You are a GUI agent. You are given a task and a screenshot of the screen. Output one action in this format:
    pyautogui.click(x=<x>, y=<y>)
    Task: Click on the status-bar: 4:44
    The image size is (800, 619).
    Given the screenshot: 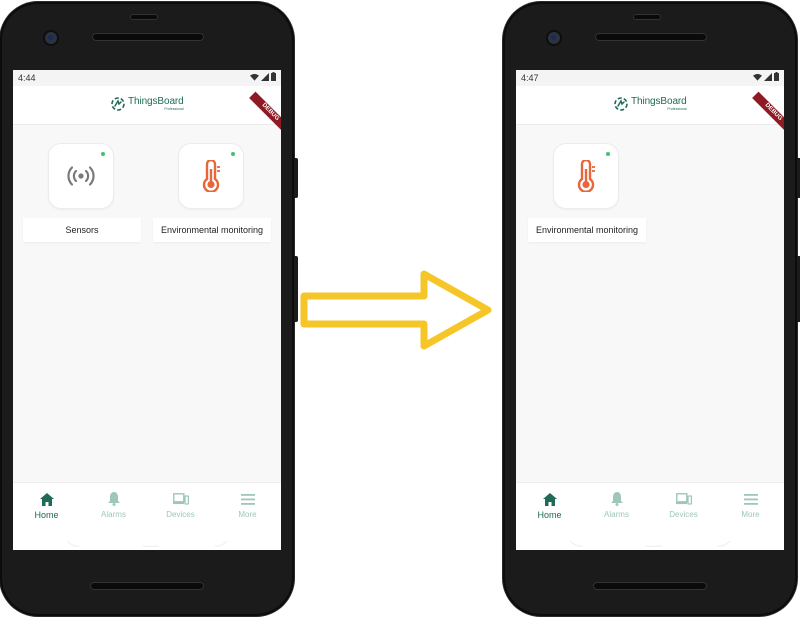 What is the action you would take?
    pyautogui.click(x=147, y=78)
    